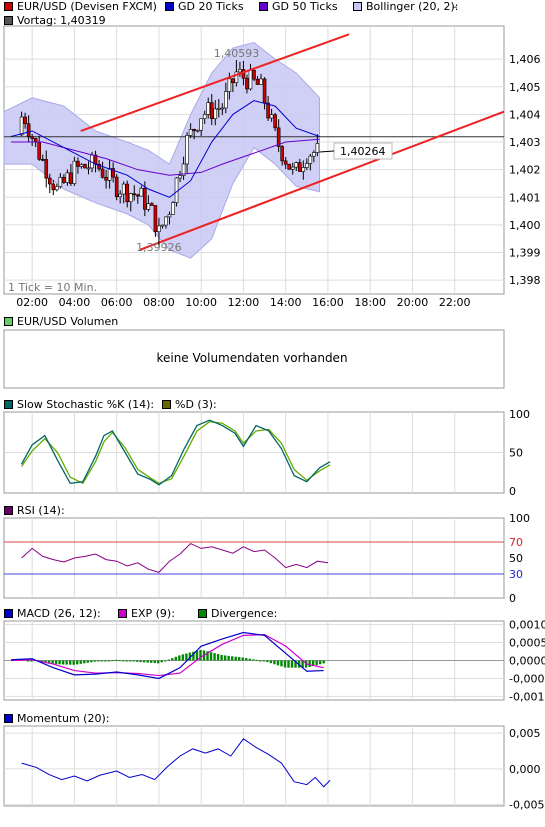 The image size is (545, 827). Describe the element at coordinates (527, 643) in the screenshot. I see `y-tick-label: 0,0005` at that location.